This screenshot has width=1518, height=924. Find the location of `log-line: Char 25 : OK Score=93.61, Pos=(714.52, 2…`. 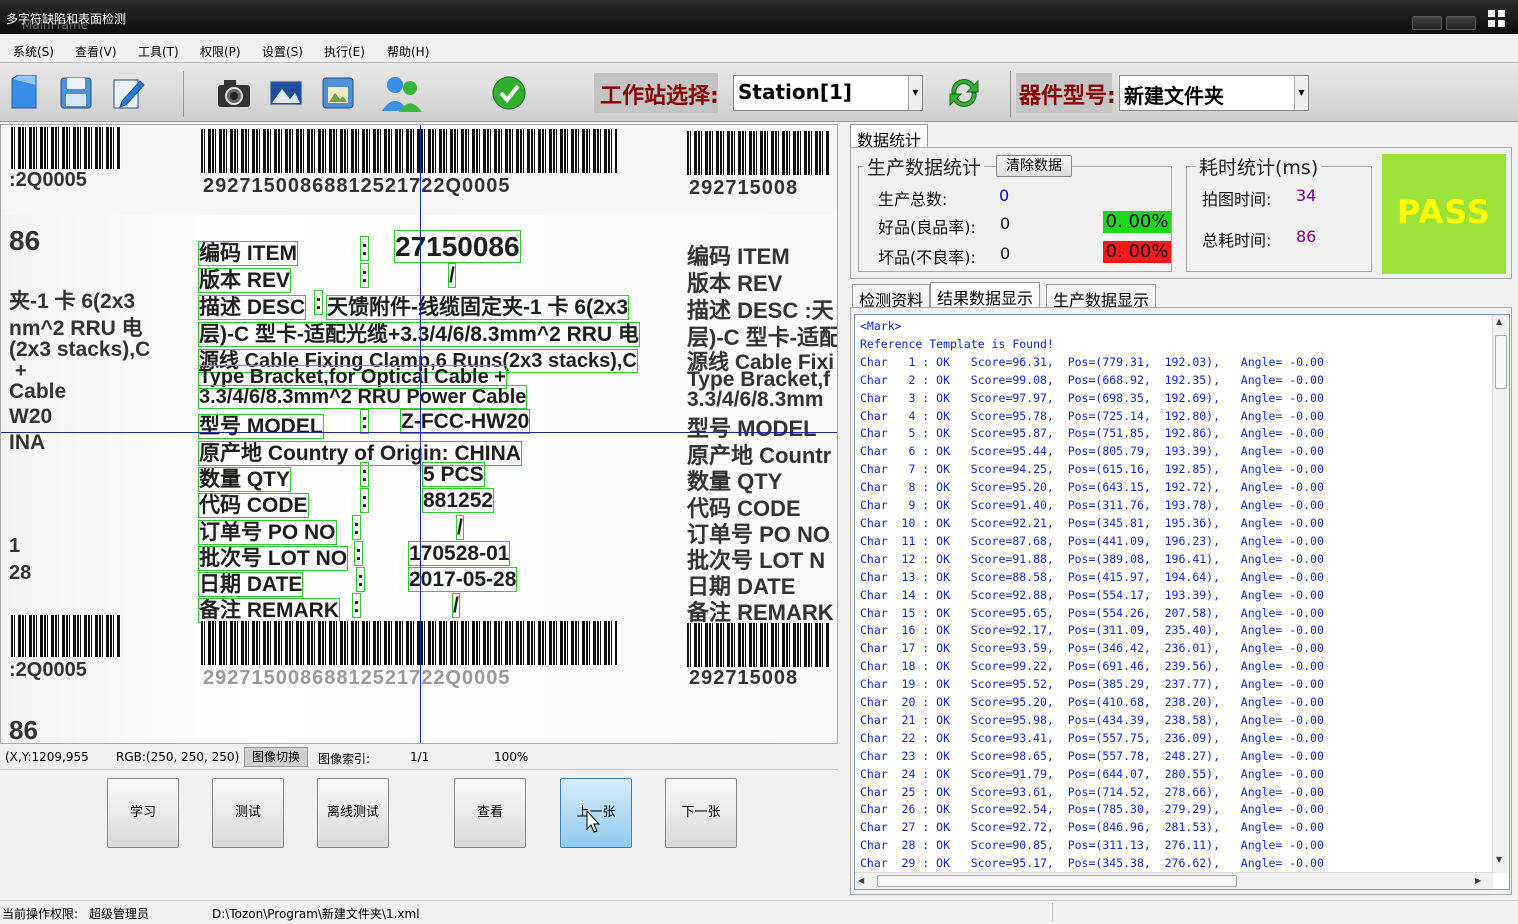

log-line: Char 25 : OK Score=93.61, Pos=(714.52, 2… is located at coordinates (1092, 791).